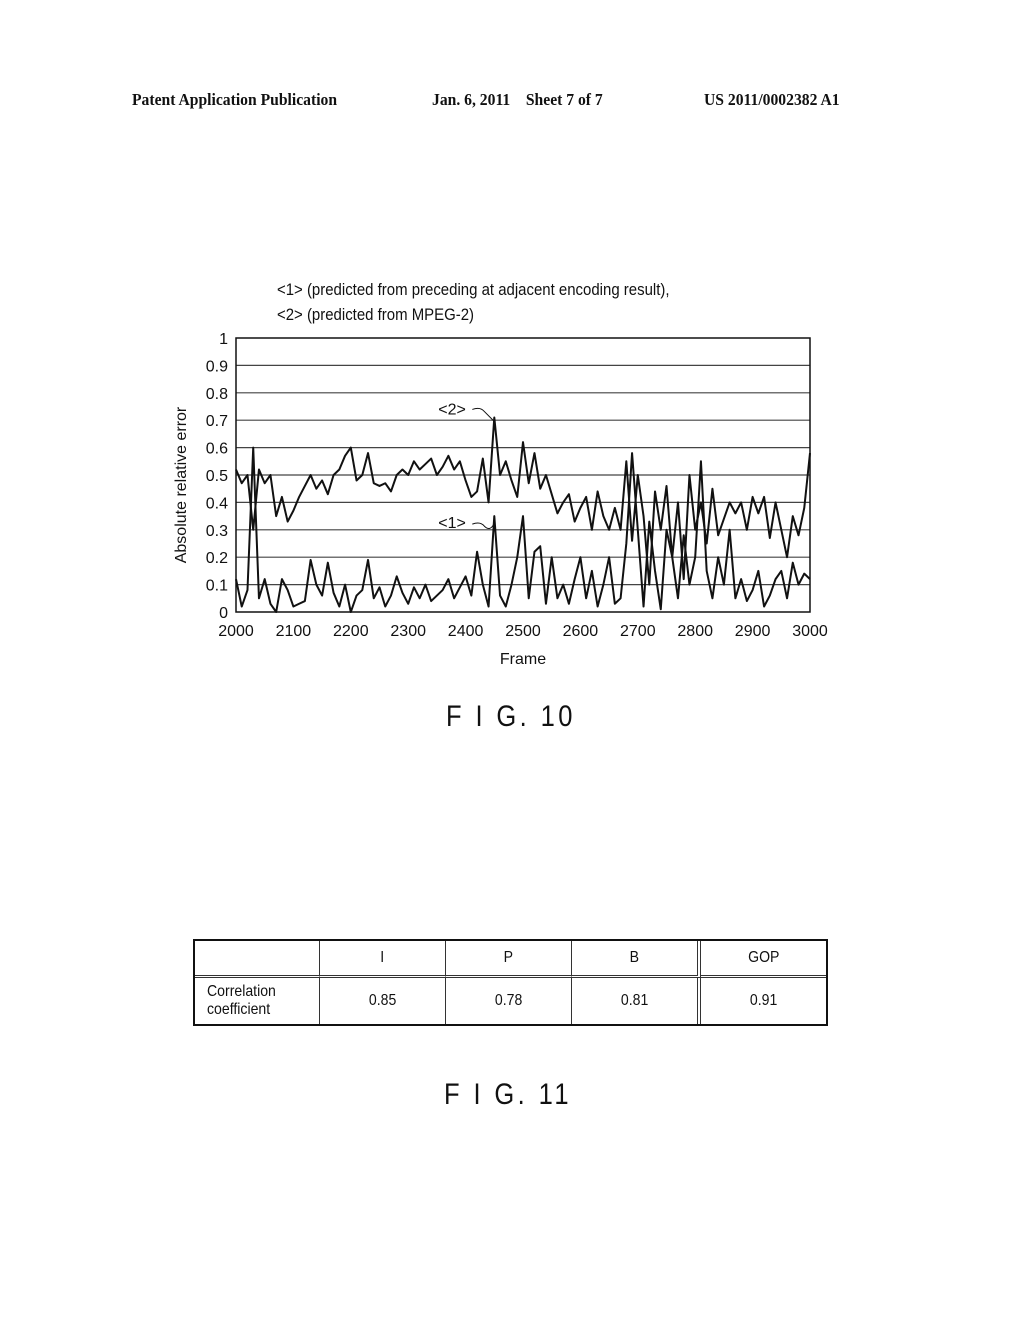  Describe the element at coordinates (452, 523) in the screenshot. I see `annotation-label: <1>` at that location.